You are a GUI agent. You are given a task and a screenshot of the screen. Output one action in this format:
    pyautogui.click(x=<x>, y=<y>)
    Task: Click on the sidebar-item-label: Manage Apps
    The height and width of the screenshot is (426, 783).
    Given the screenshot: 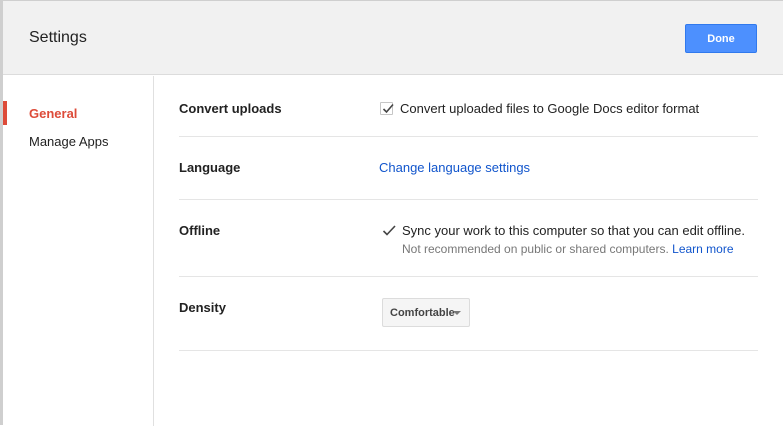 What is the action you would take?
    pyautogui.click(x=69, y=141)
    